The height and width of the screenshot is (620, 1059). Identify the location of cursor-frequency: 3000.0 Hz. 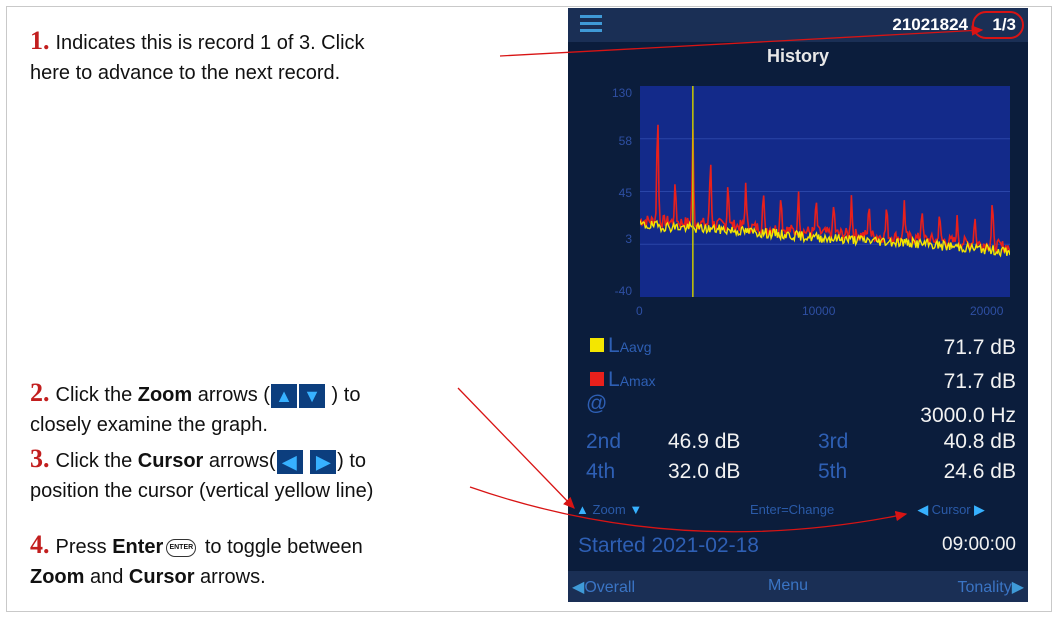
(968, 415).